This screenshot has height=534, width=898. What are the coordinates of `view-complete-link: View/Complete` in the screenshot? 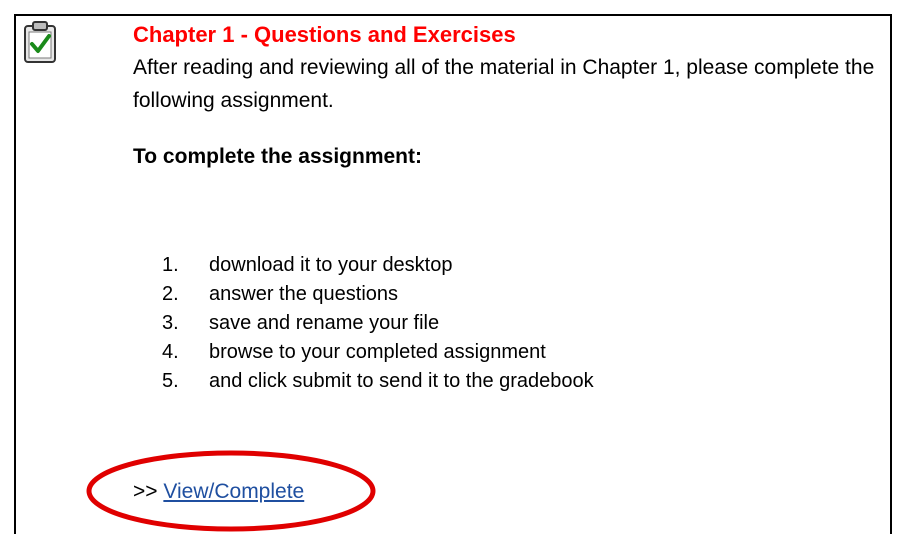 It's located at (233, 491).